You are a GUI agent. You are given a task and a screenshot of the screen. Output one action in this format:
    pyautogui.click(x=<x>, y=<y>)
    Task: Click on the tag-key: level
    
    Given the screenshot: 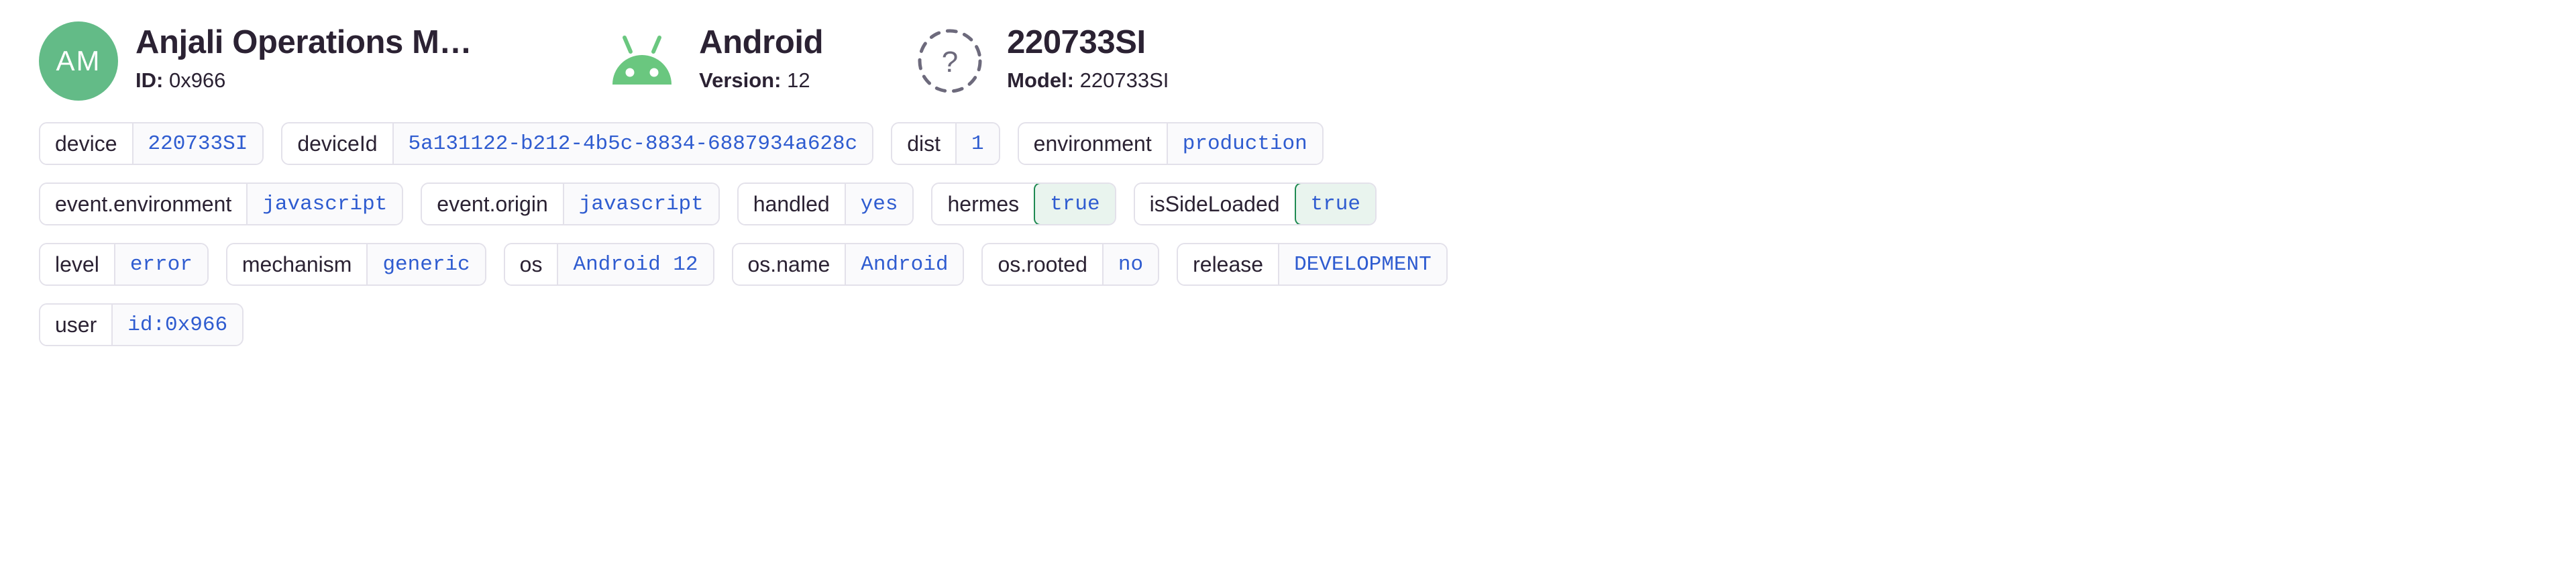 What is the action you would take?
    pyautogui.click(x=77, y=264)
    